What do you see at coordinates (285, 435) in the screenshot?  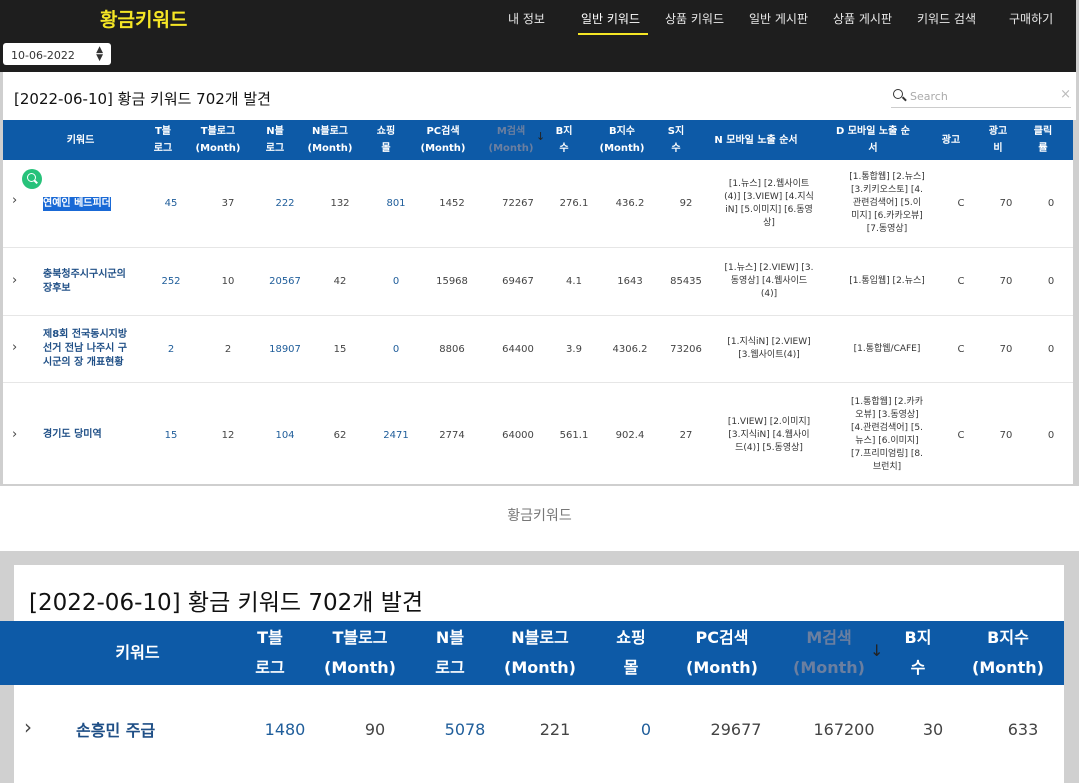 I see `cell-n-blog: 104` at bounding box center [285, 435].